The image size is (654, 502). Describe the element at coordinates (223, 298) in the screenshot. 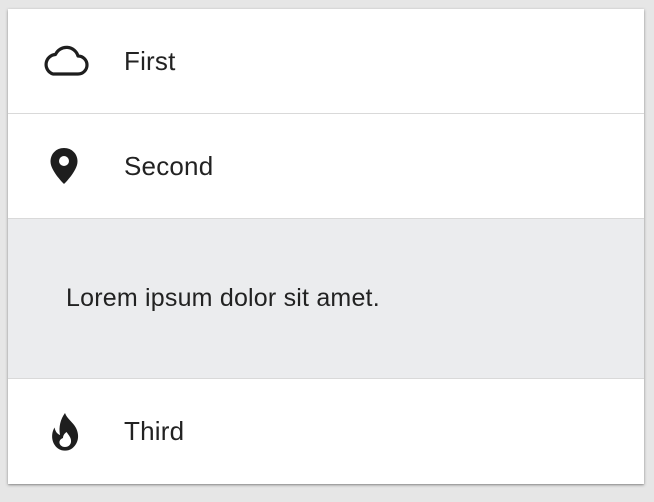

I see `expanded-content-text: Lorem ipsum dolor sit amet.` at that location.